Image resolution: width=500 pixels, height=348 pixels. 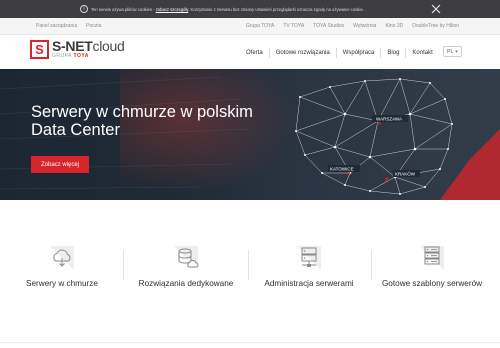 What do you see at coordinates (62, 258) in the screenshot?
I see `cloud-server-icon` at bounding box center [62, 258].